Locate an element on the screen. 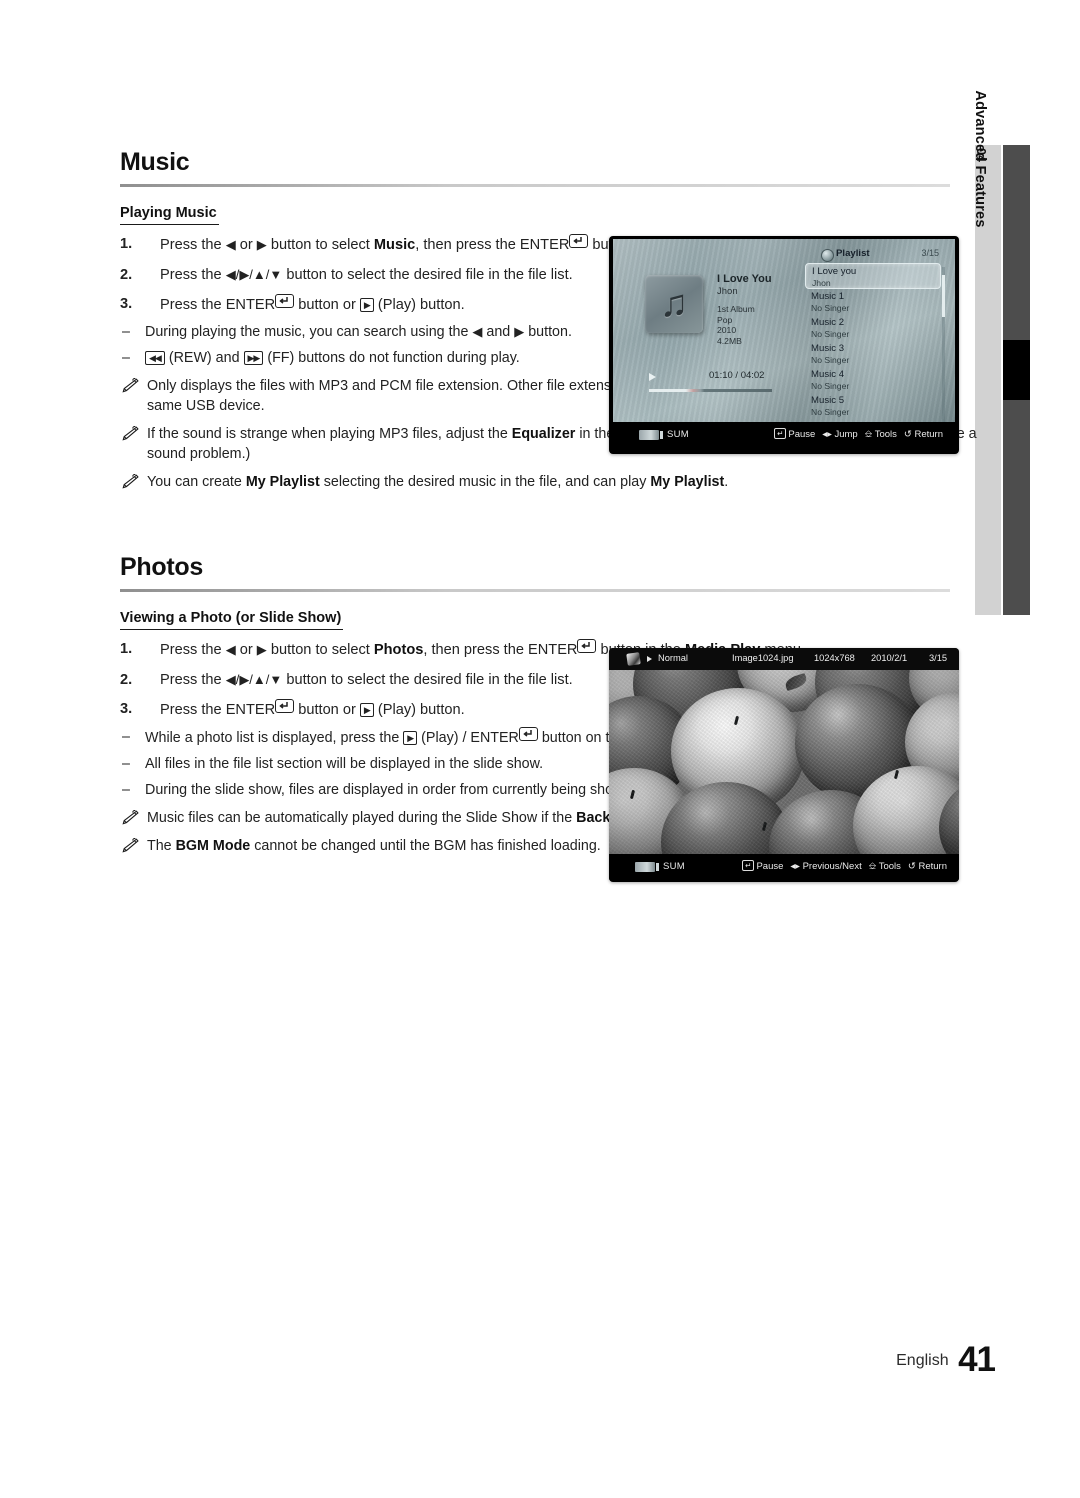  track-size: 4.2MB is located at coordinates (729, 340).